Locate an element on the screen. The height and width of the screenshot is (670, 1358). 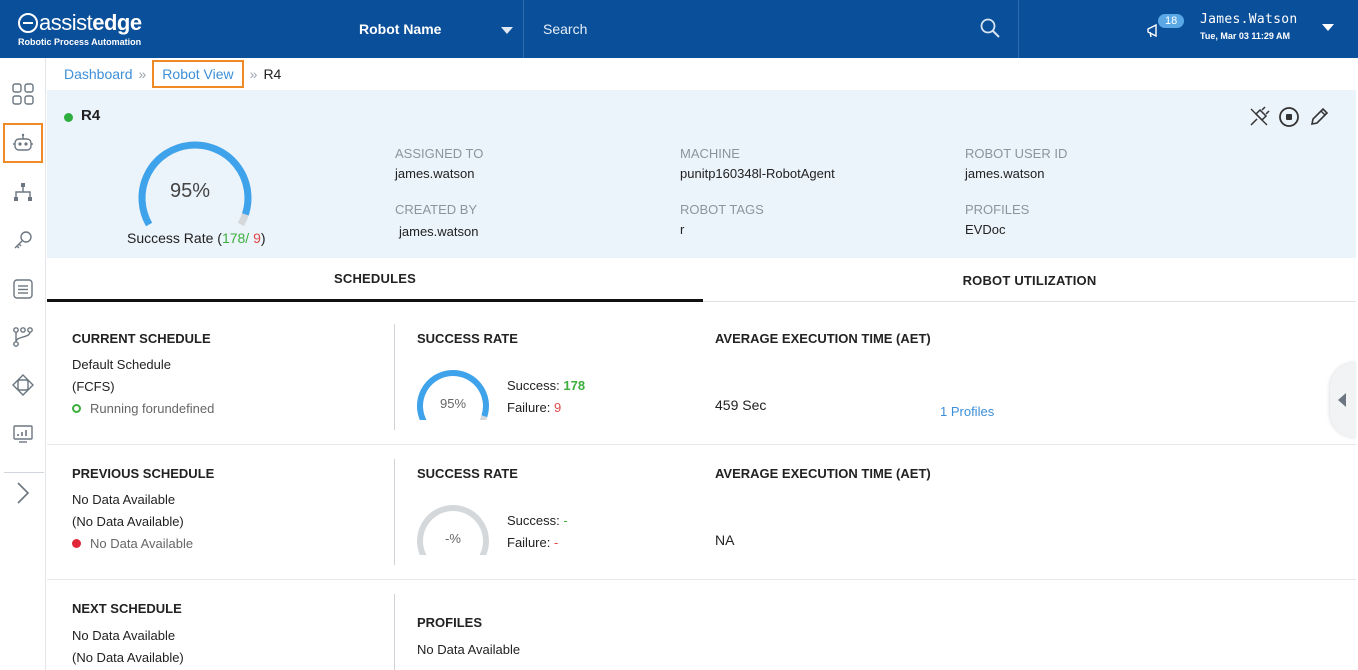
current-success-rate-title: SUCCESS RATE is located at coordinates (467, 338).